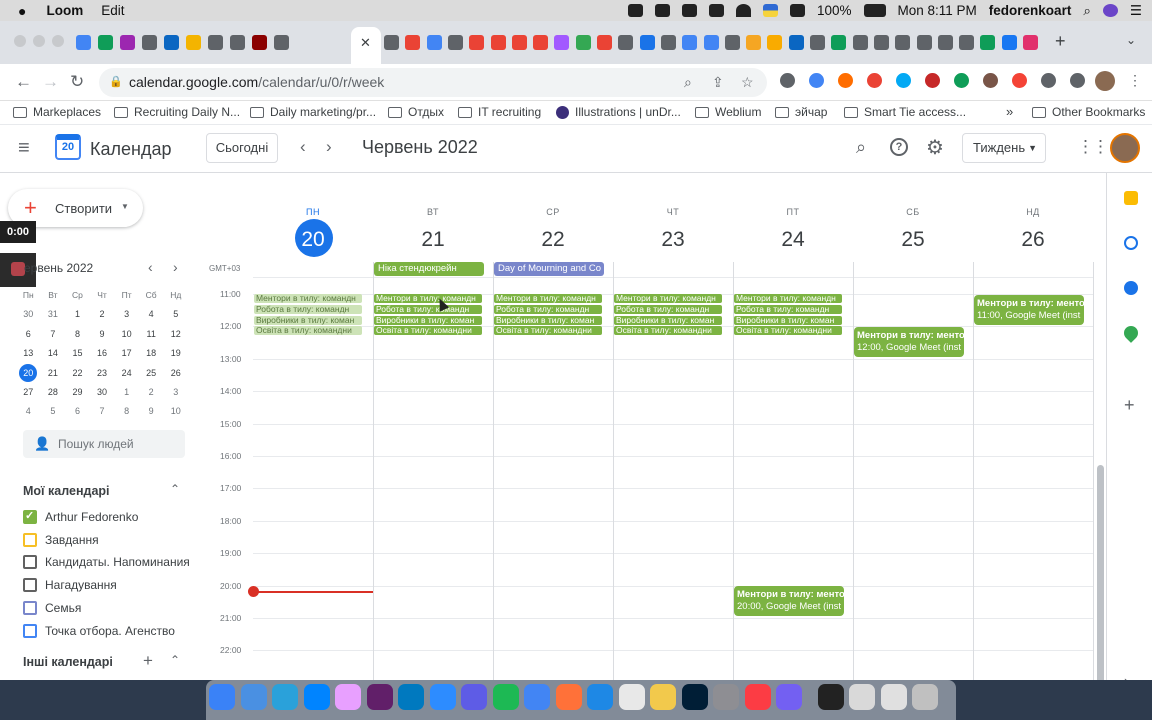  I want to click on calendar-item: Нагадування, so click(70, 585).